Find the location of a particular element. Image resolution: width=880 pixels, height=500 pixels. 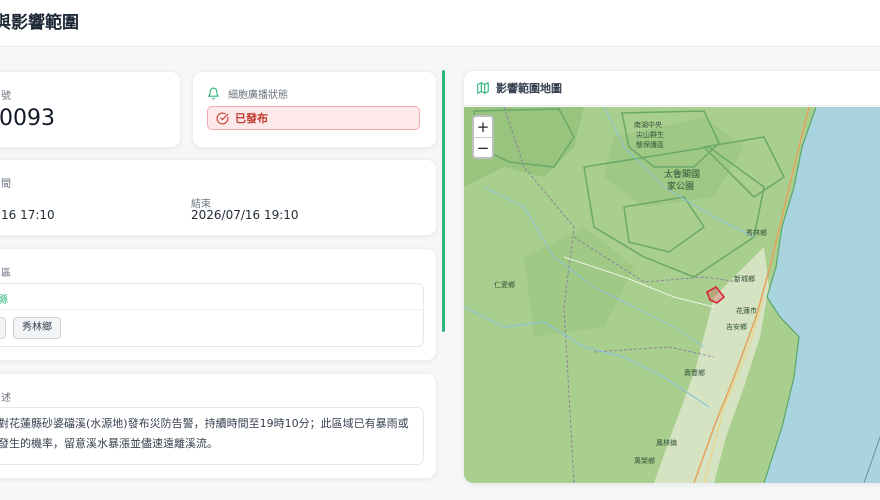

description-label: 述 is located at coordinates (6, 398).